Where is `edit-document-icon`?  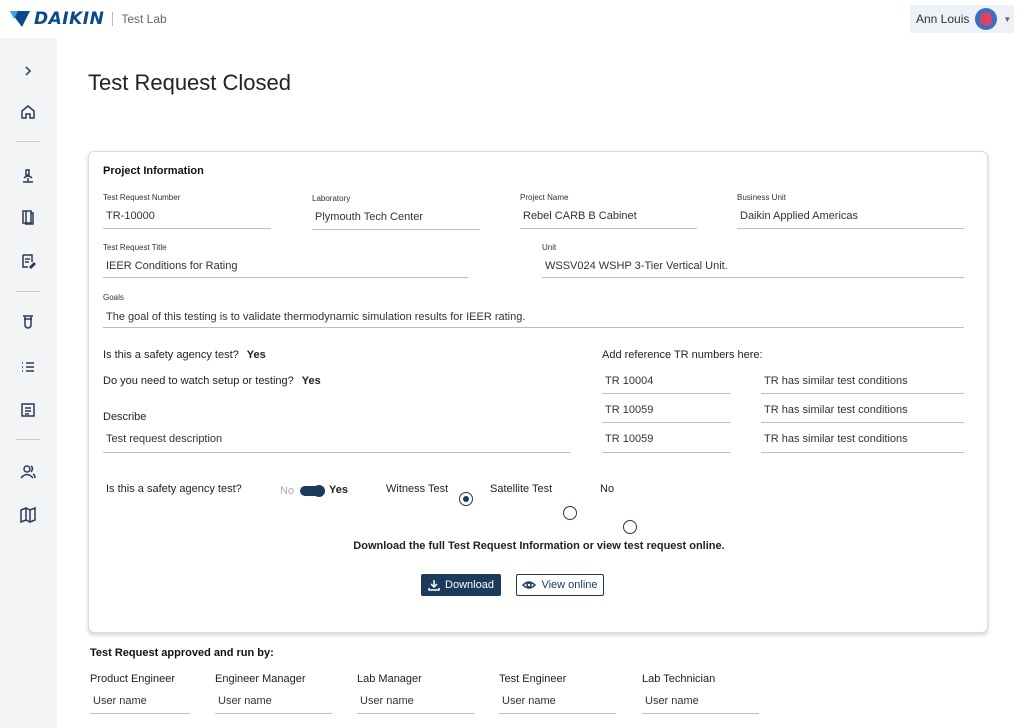 edit-document-icon is located at coordinates (28, 261).